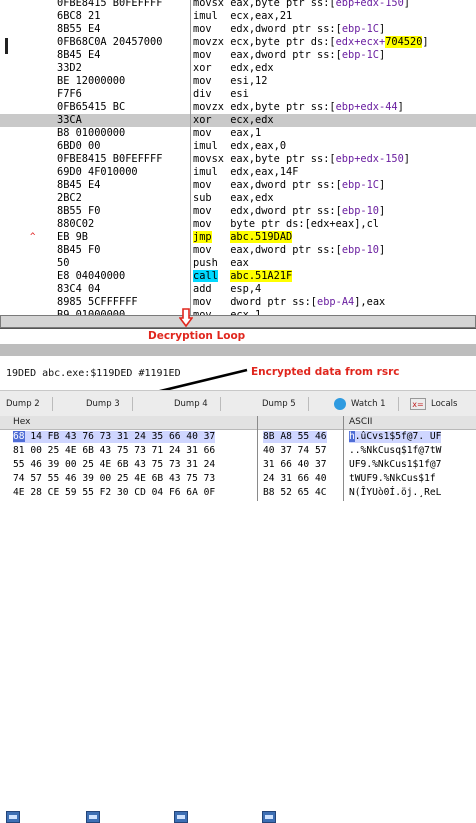  What do you see at coordinates (91, 276) in the screenshot?
I see `instruction-bytes: E8 04040000` at bounding box center [91, 276].